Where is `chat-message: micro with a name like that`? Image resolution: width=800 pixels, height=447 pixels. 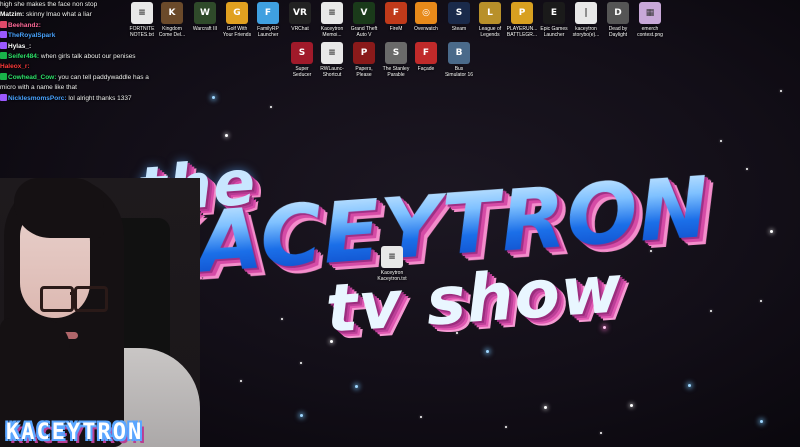 chat-message: micro with a name like that is located at coordinates (85, 88).